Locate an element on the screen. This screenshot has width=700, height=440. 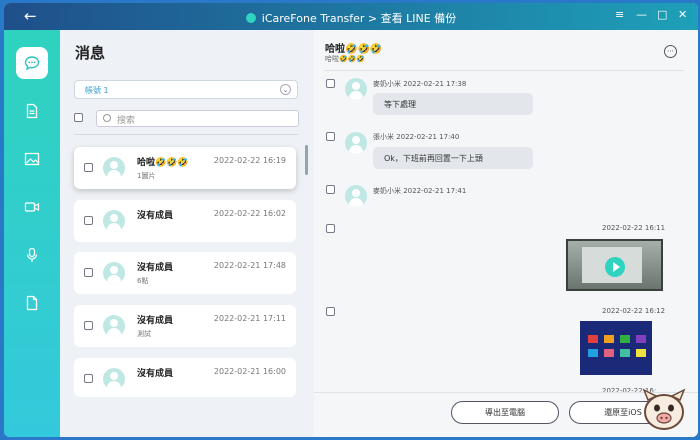
message-meta: 麥奶小米 2022-02-21 17:41 is located at coordinates (420, 191).